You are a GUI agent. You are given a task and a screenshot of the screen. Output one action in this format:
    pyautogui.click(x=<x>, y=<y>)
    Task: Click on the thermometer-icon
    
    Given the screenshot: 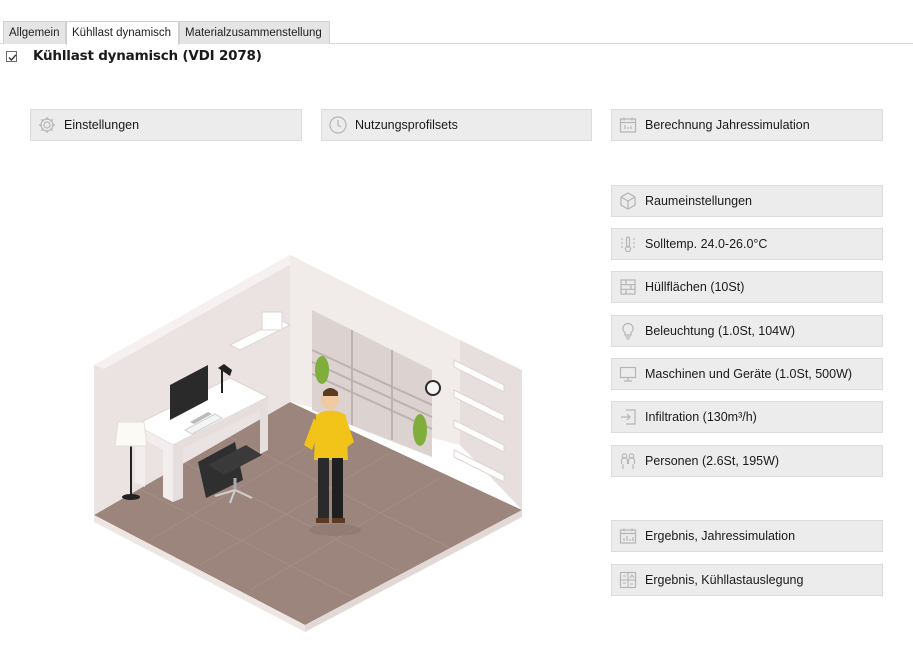 What is the action you would take?
    pyautogui.click(x=628, y=244)
    